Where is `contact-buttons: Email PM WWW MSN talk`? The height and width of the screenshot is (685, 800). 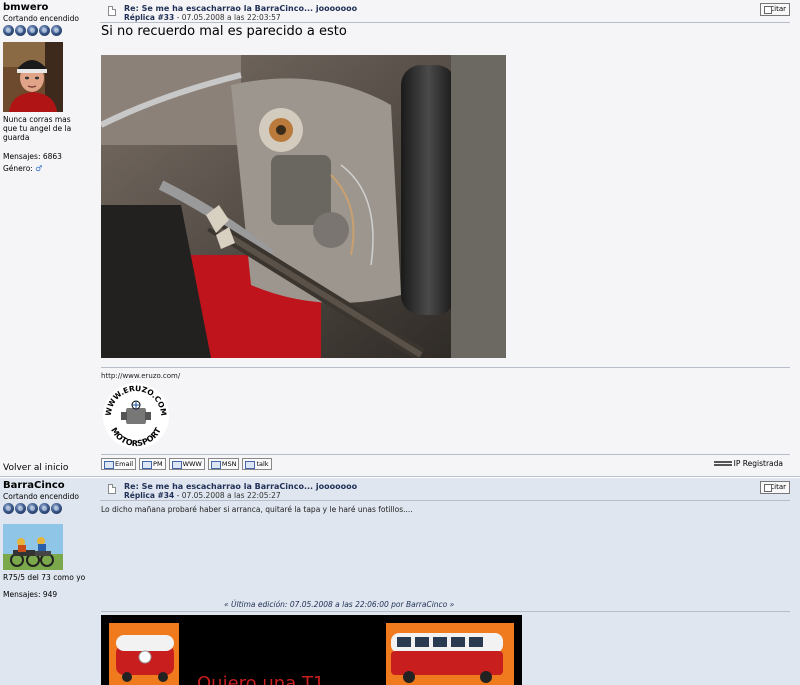
contact-buttons: Email PM WWW MSN talk is located at coordinates (186, 464).